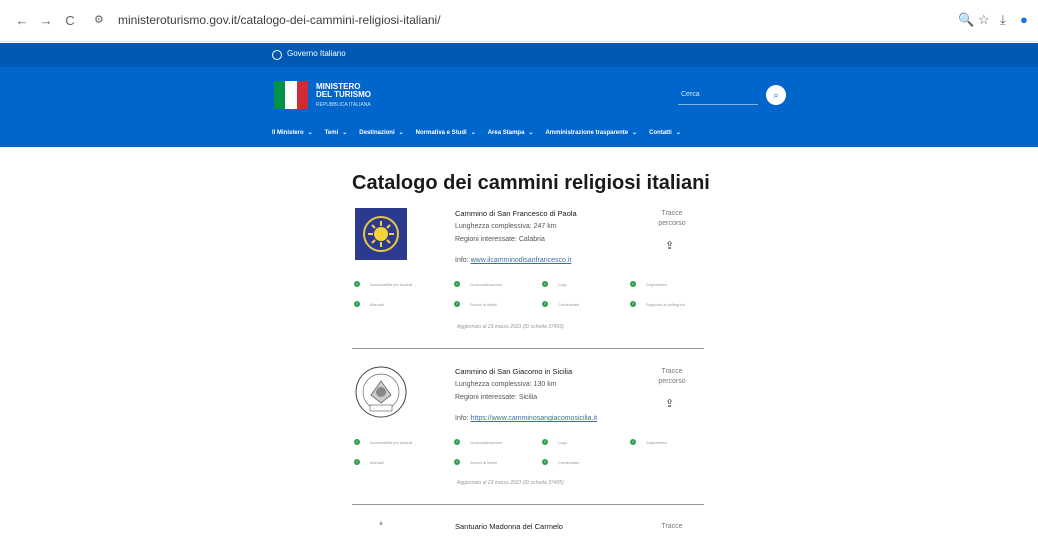  What do you see at coordinates (509, 526) in the screenshot?
I see `cammino-title: Santuario Madonna del Carmelo` at bounding box center [509, 526].